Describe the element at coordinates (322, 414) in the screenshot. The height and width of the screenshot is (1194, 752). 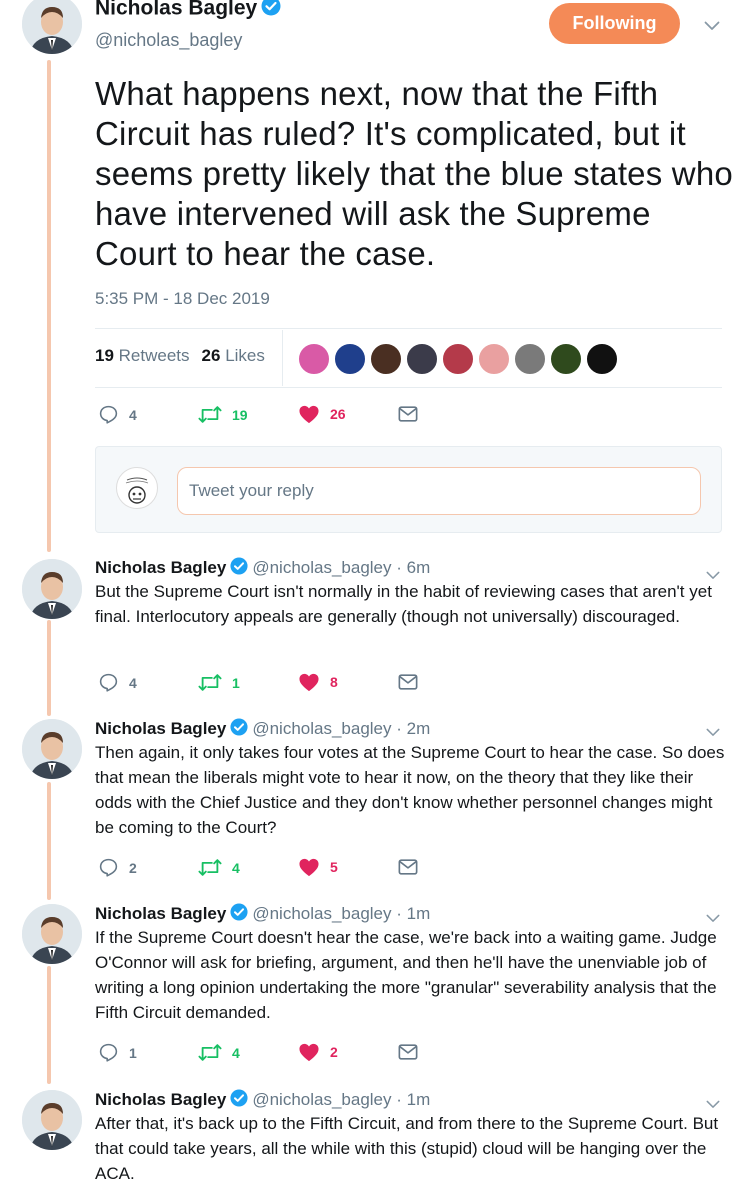
I see `like-button: 26` at that location.